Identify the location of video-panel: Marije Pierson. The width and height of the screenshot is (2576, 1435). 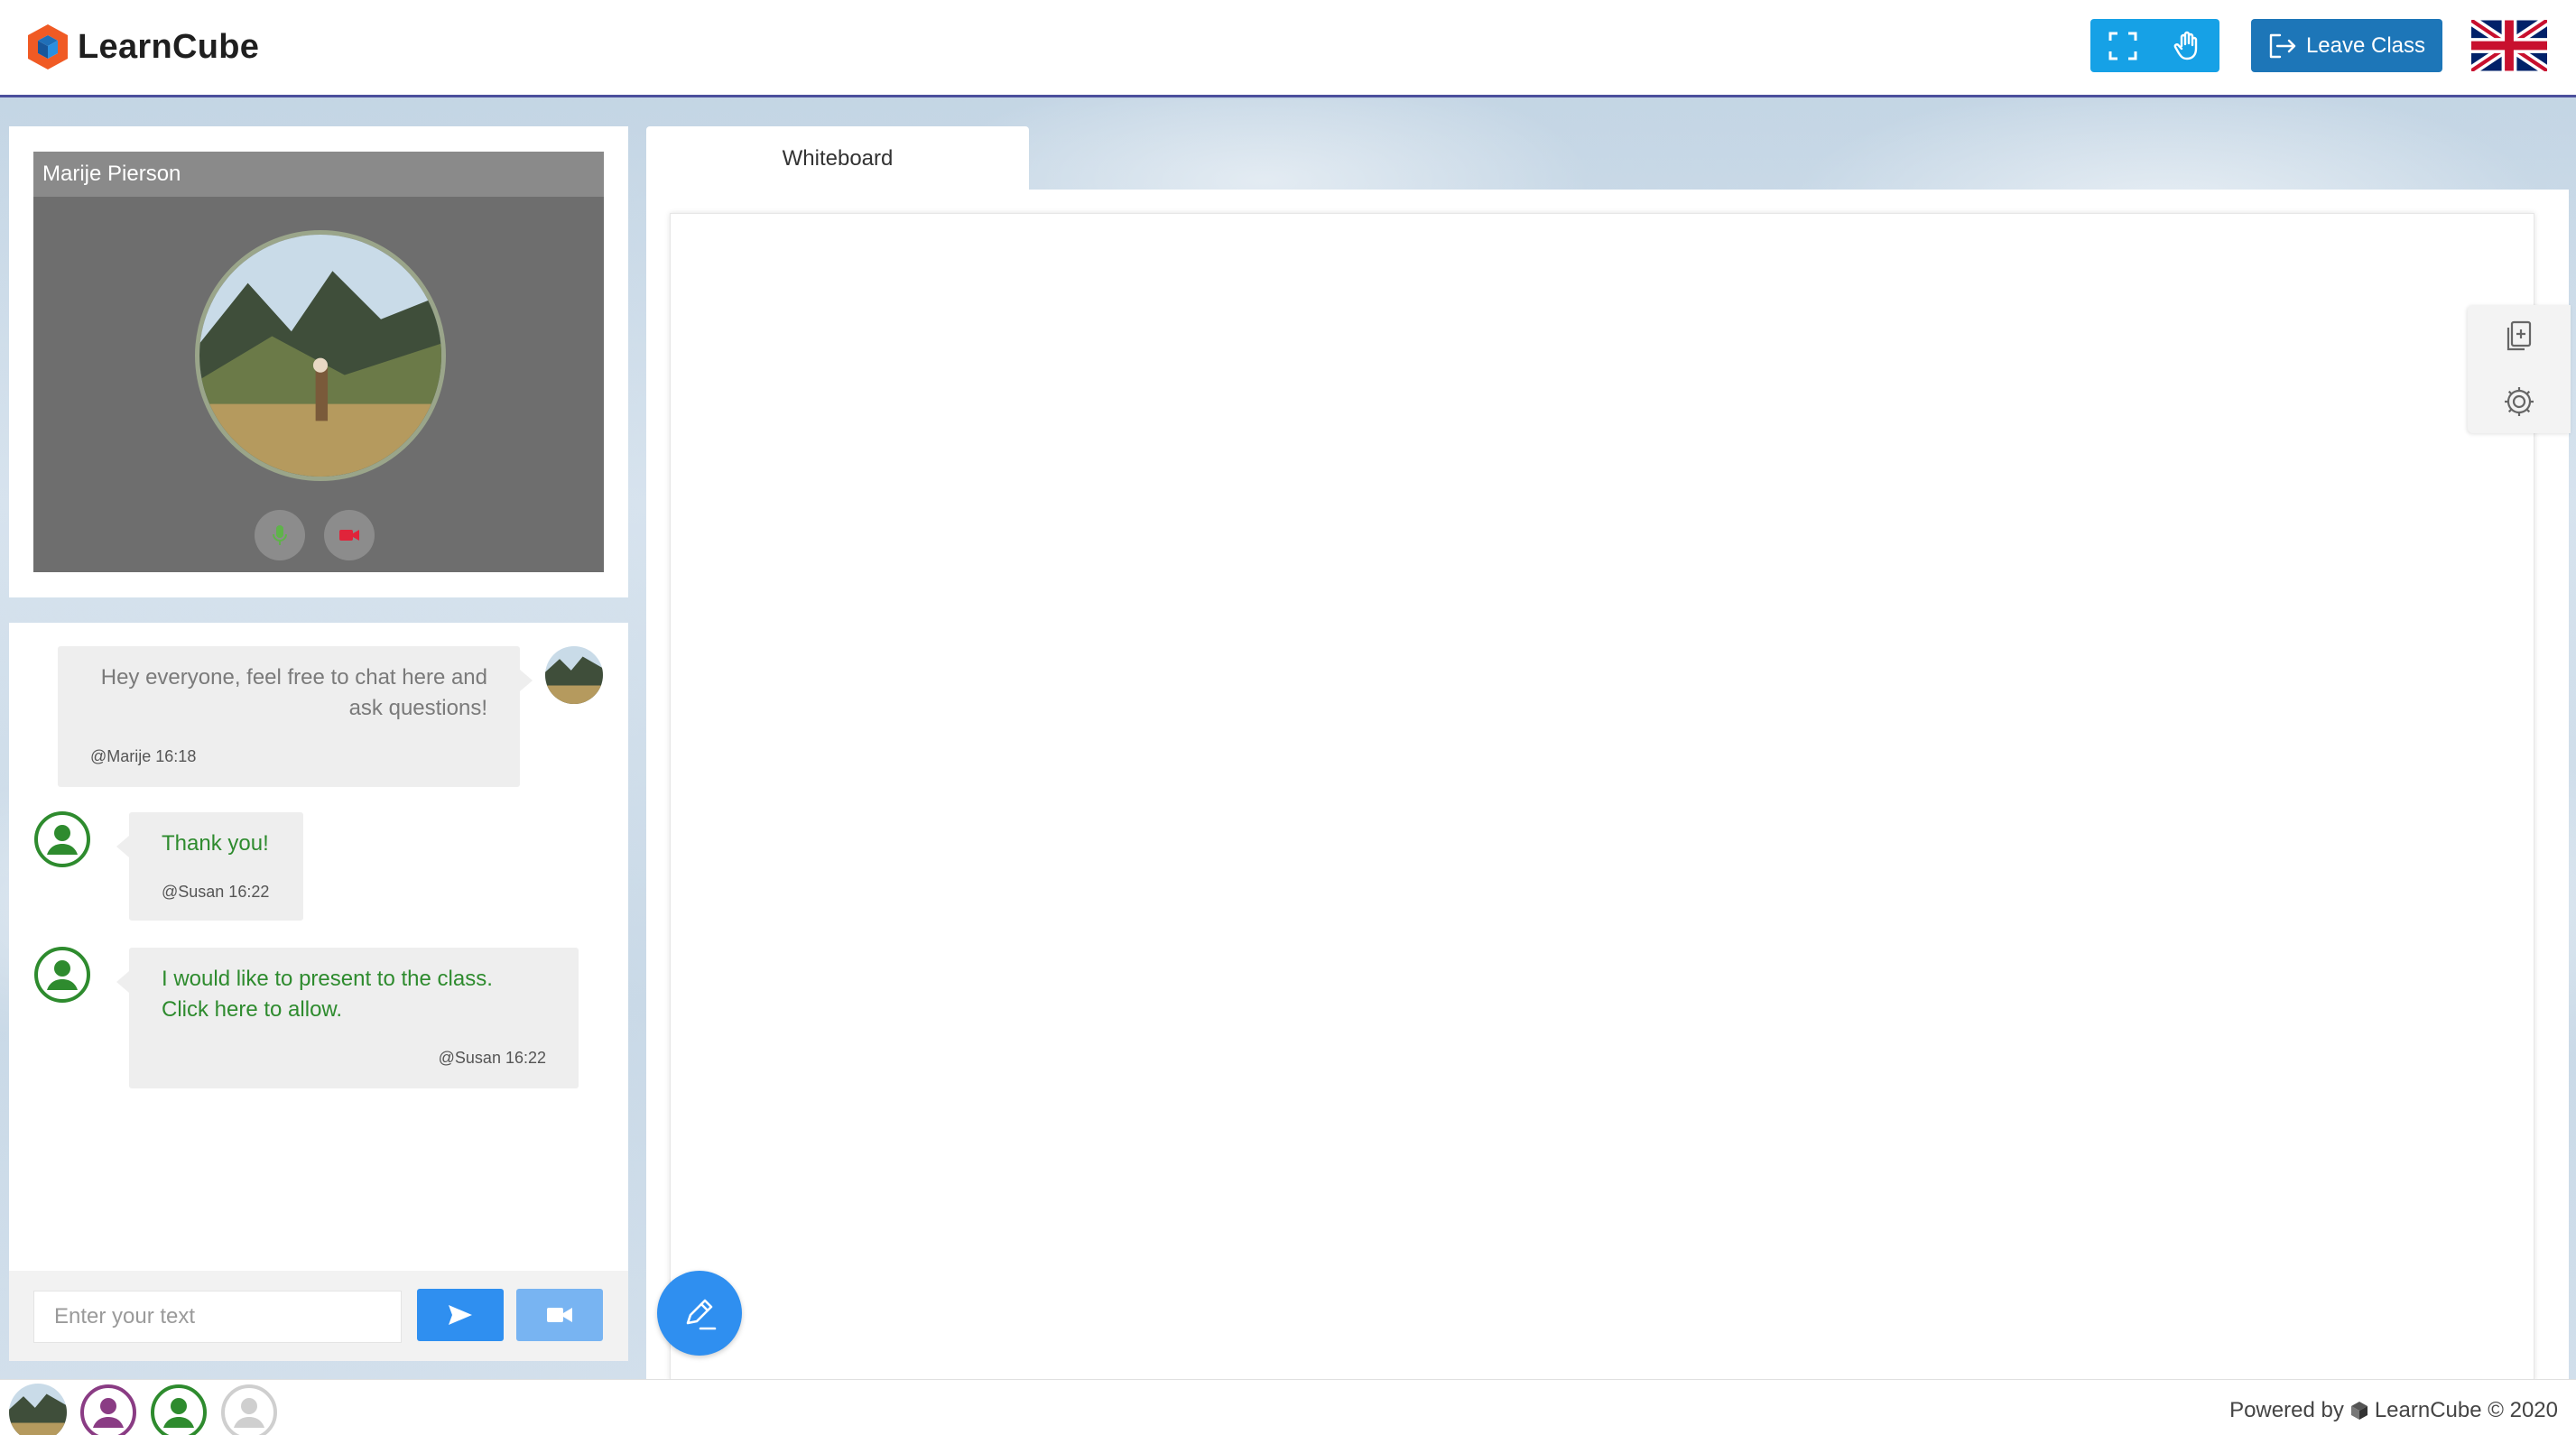
(318, 361).